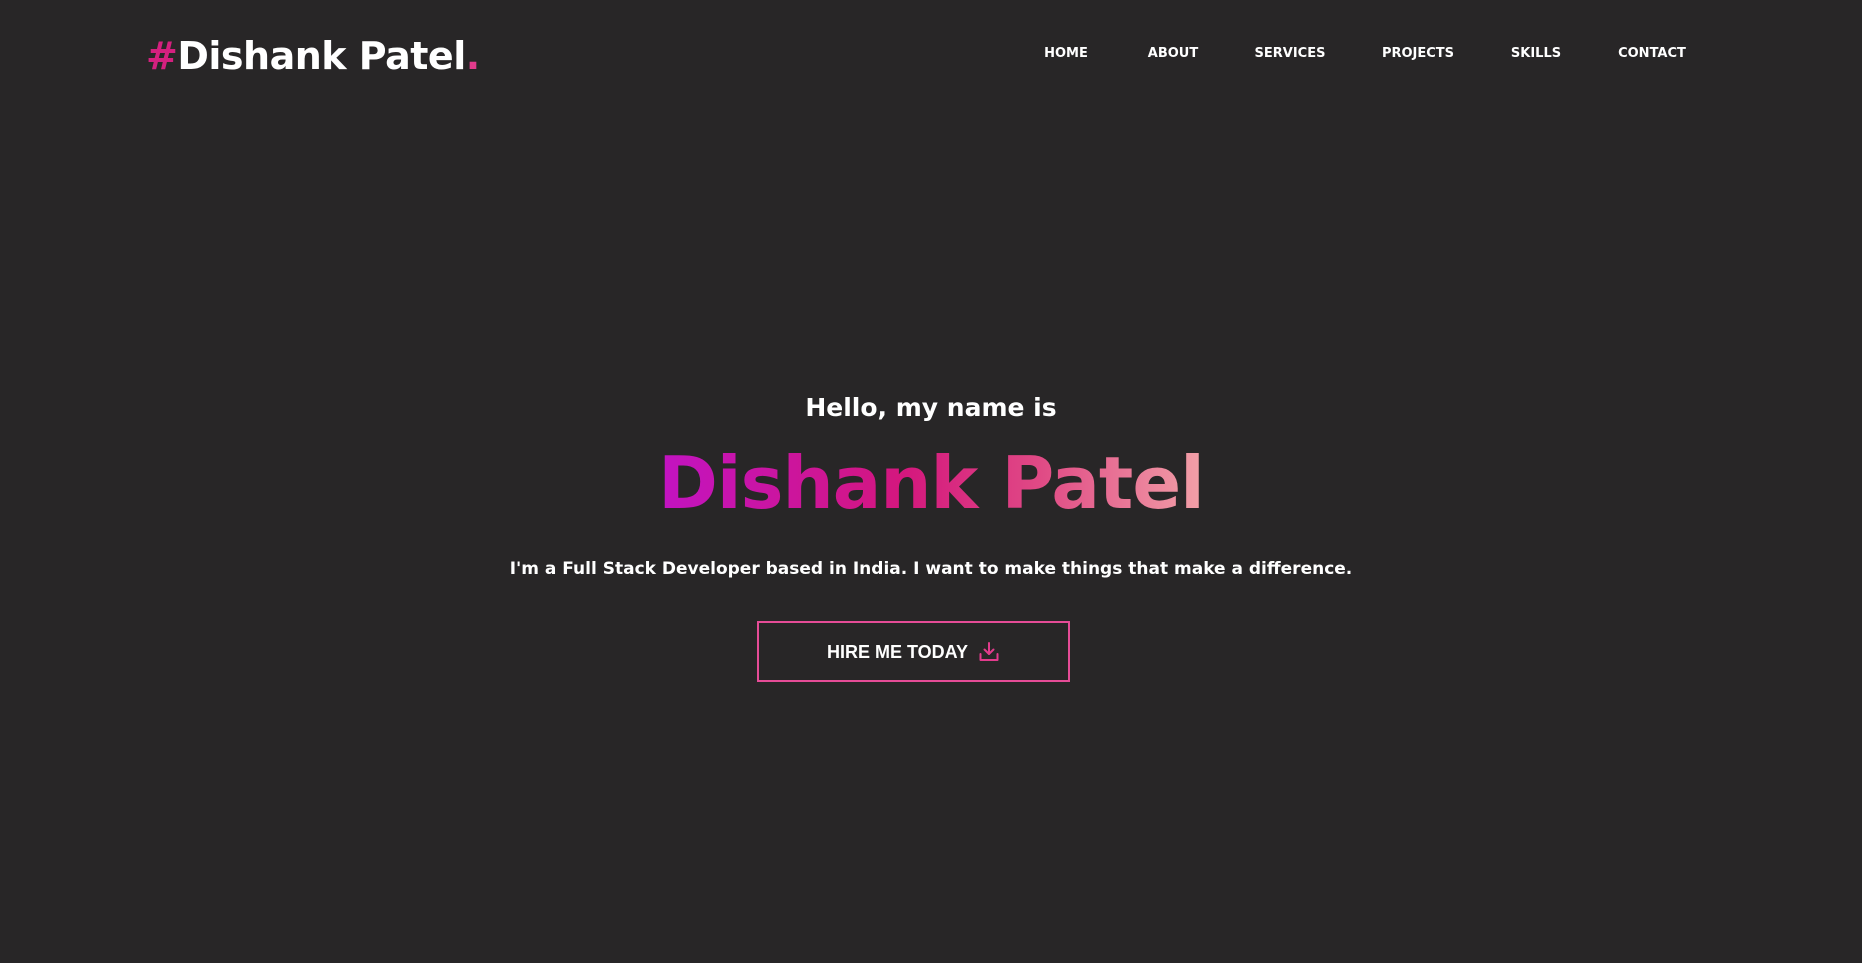  Describe the element at coordinates (931, 407) in the screenshot. I see `hero-greeting: Hello, my name is` at that location.